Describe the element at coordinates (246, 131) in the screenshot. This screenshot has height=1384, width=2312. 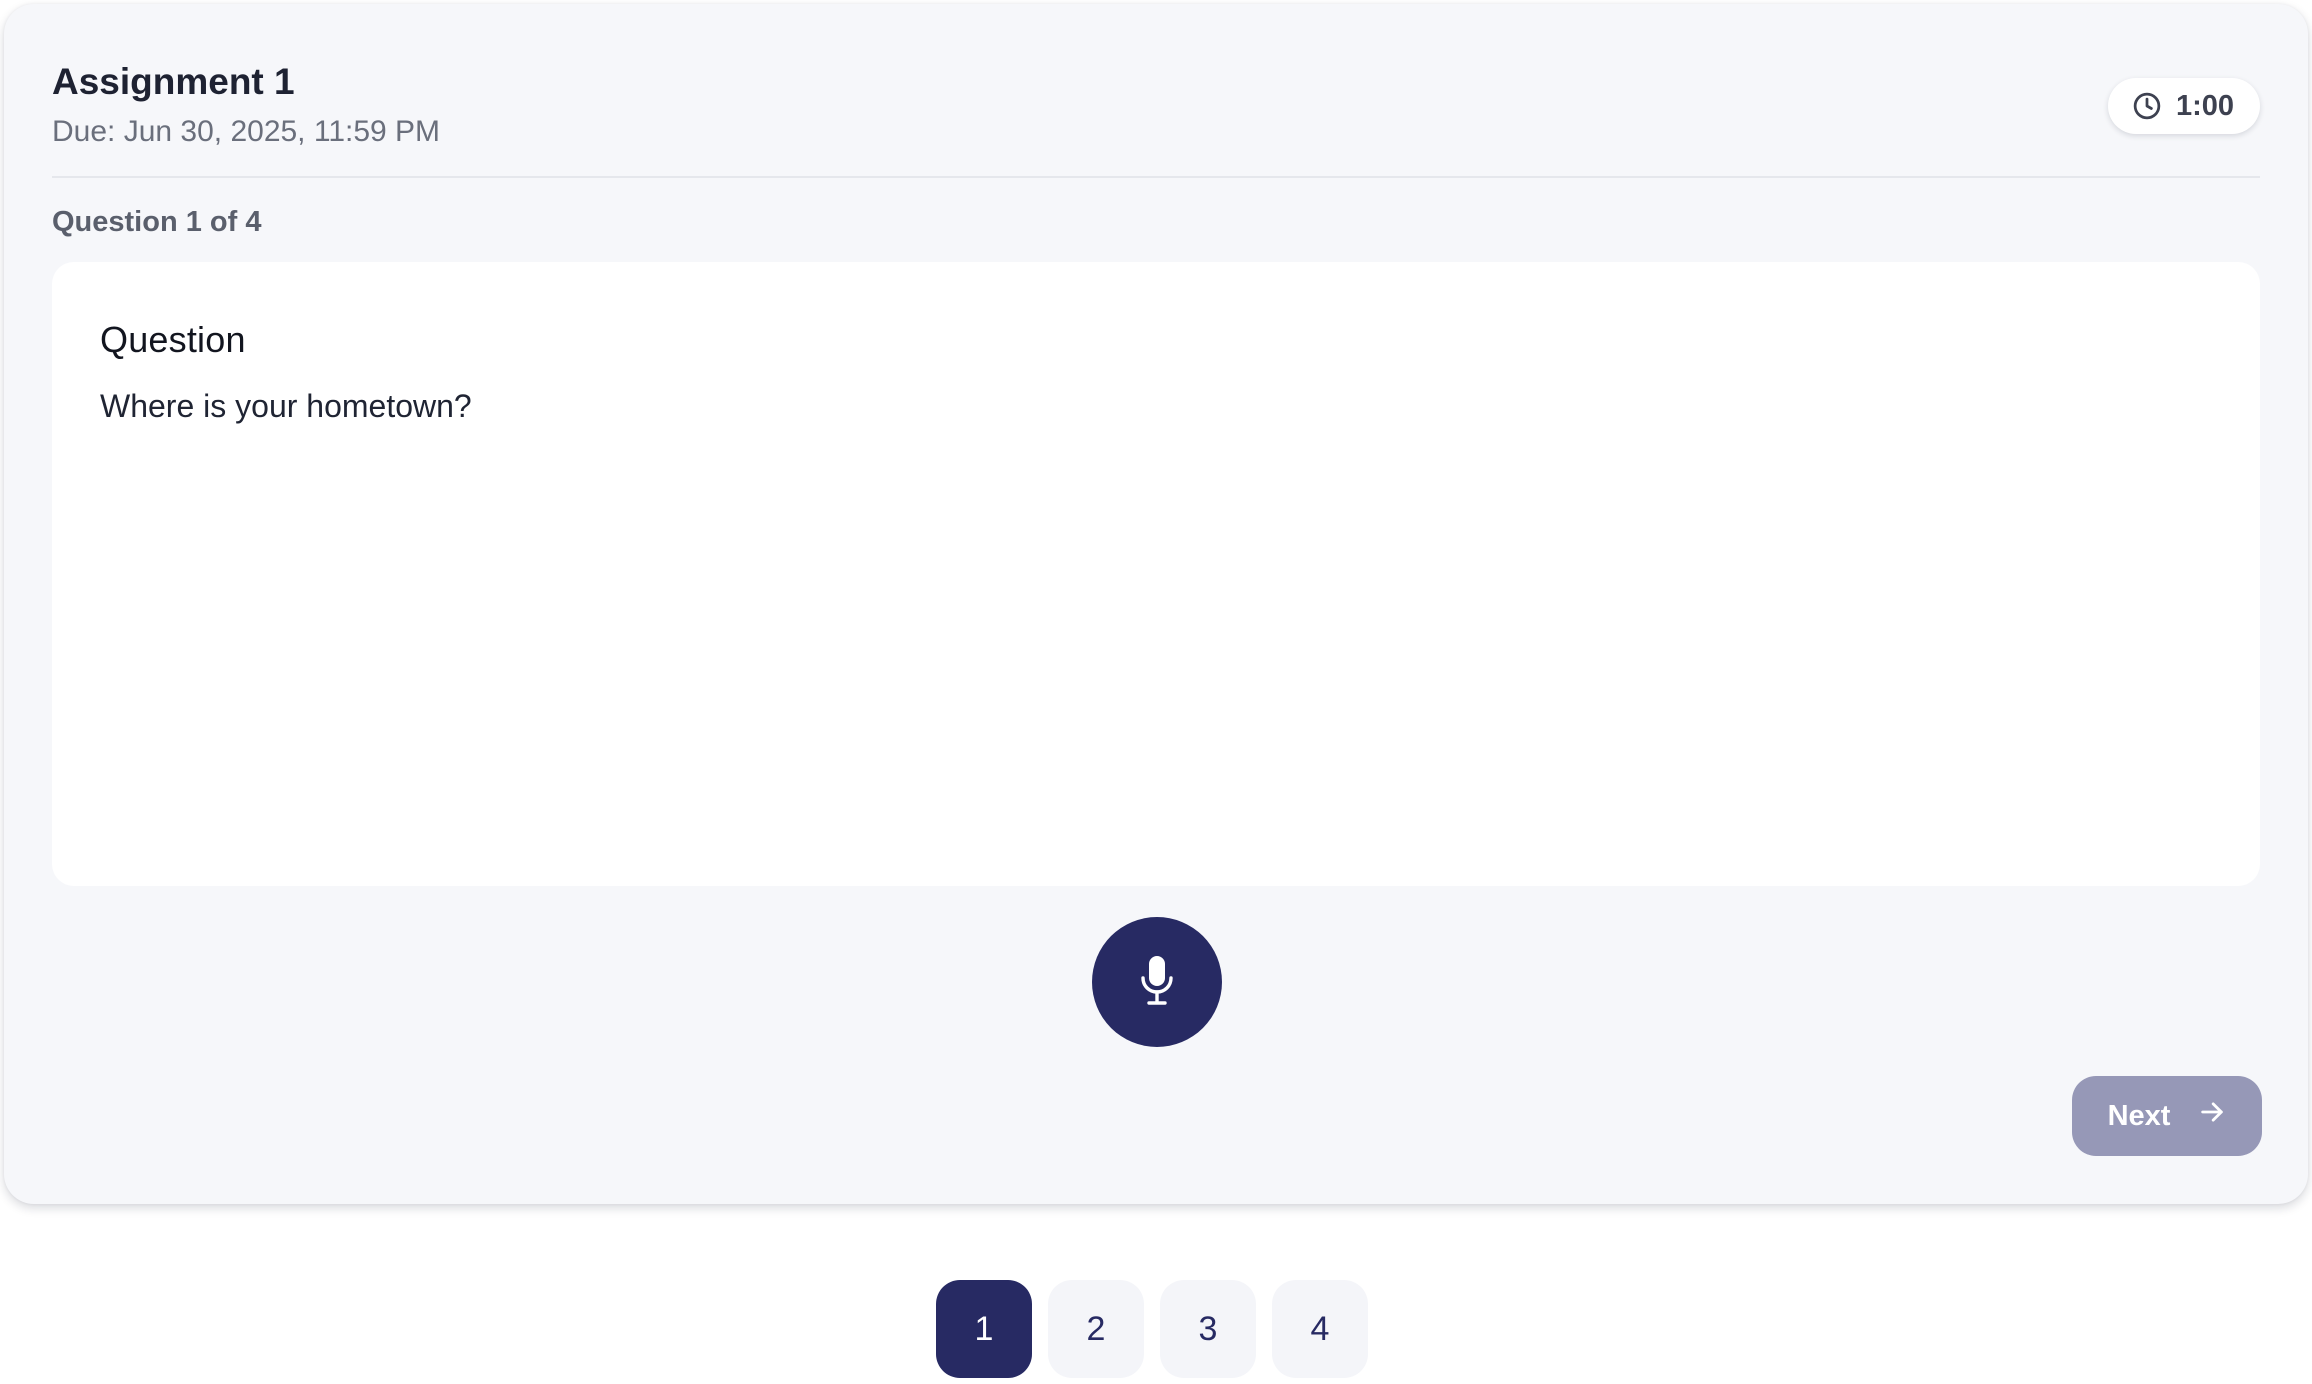
I see `due-date: Due: Jun 30, 2025, 11:59 PM` at that location.